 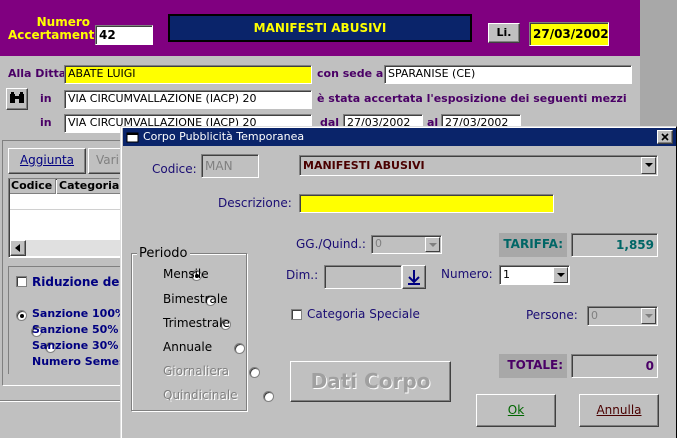 What do you see at coordinates (21, 315) in the screenshot?
I see `sanzione-100-radio` at bounding box center [21, 315].